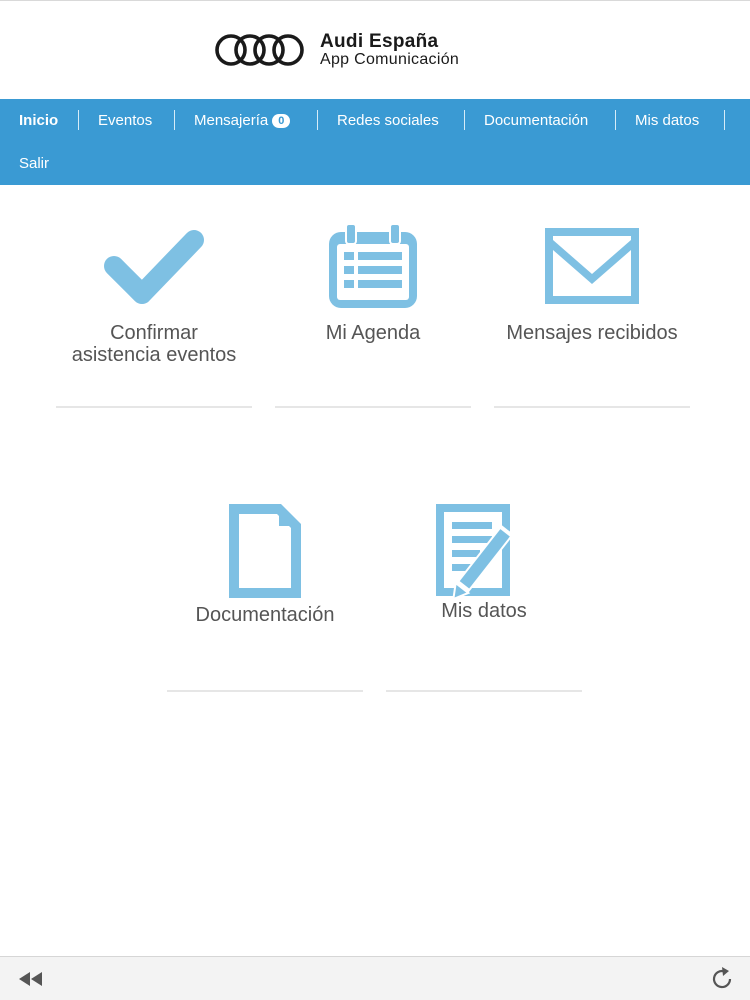  I want to click on audi-logo: Audi España App Comunicación, so click(336, 50).